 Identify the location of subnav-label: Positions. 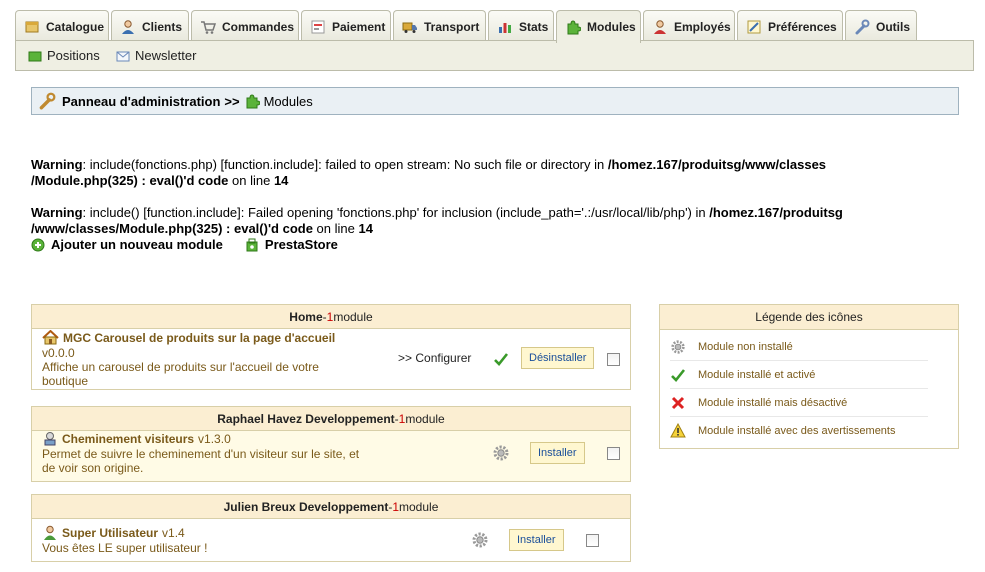
(73, 55).